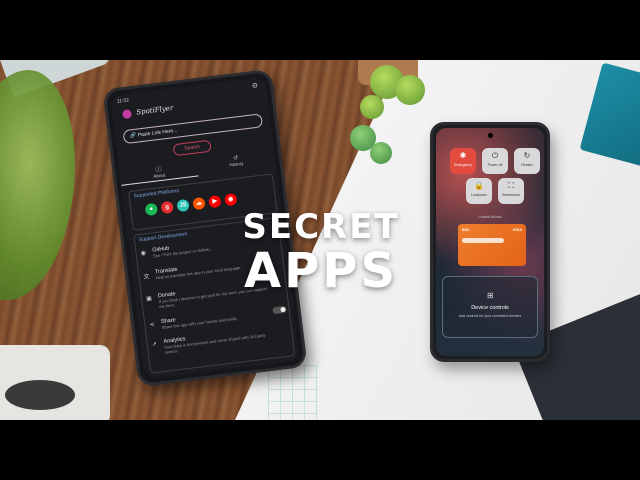 This screenshot has height=480, width=640. What do you see at coordinates (123, 101) in the screenshot?
I see `status-time: 11:02` at bounding box center [123, 101].